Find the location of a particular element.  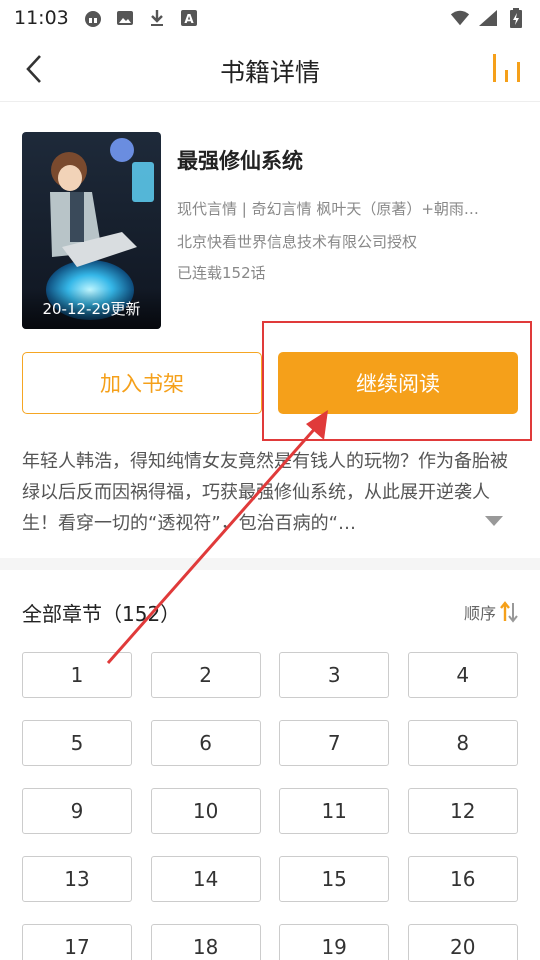

annotation-highlight-box is located at coordinates (397, 381).